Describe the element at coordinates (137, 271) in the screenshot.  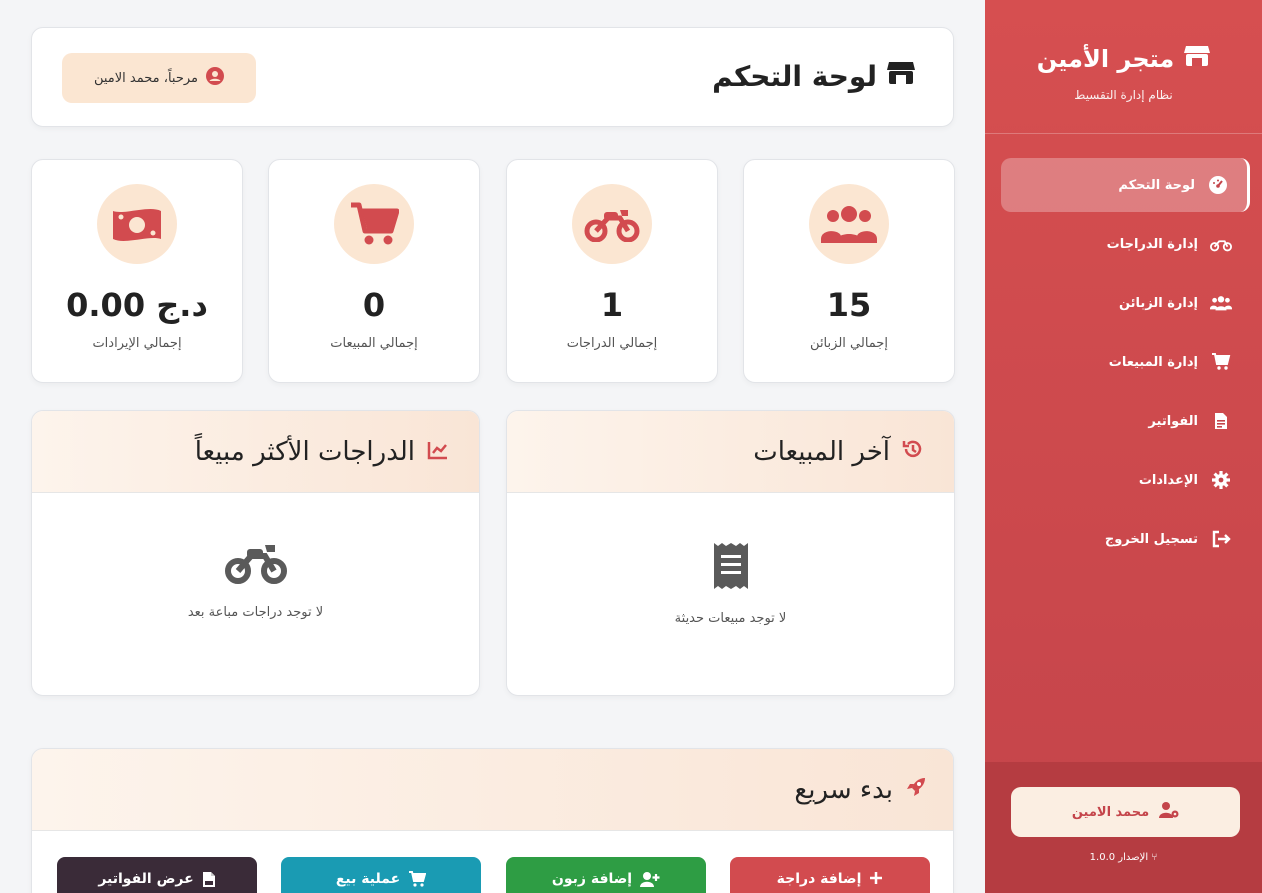
I see `stat-card-revenue: د.ج 0.00 إجمالي الإيرادات` at that location.